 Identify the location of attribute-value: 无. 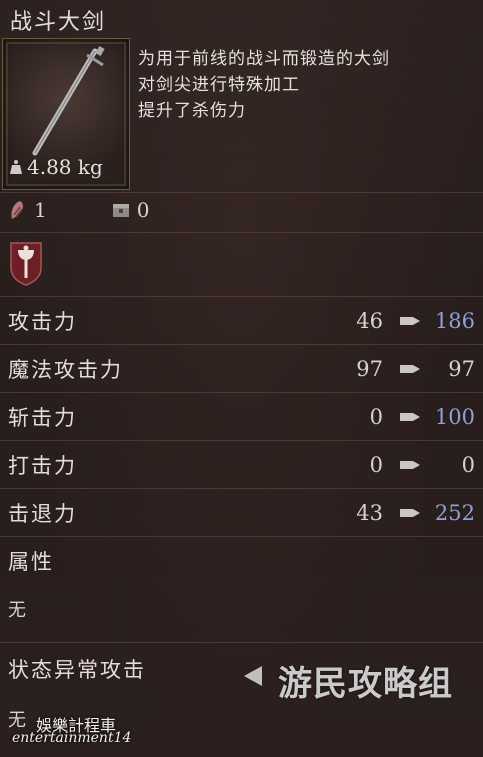
(17, 610).